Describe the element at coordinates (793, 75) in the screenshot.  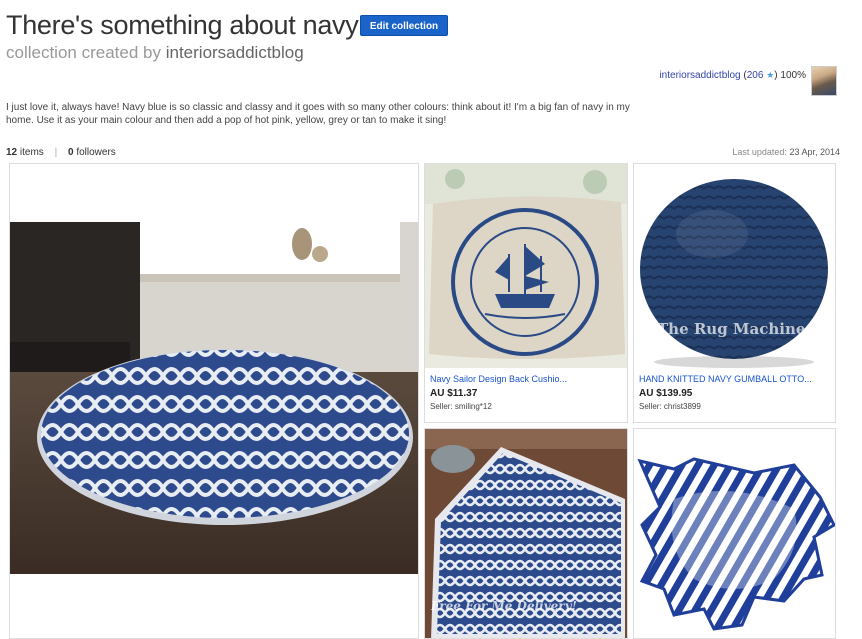
I see `feedback-percent: 100%` at that location.